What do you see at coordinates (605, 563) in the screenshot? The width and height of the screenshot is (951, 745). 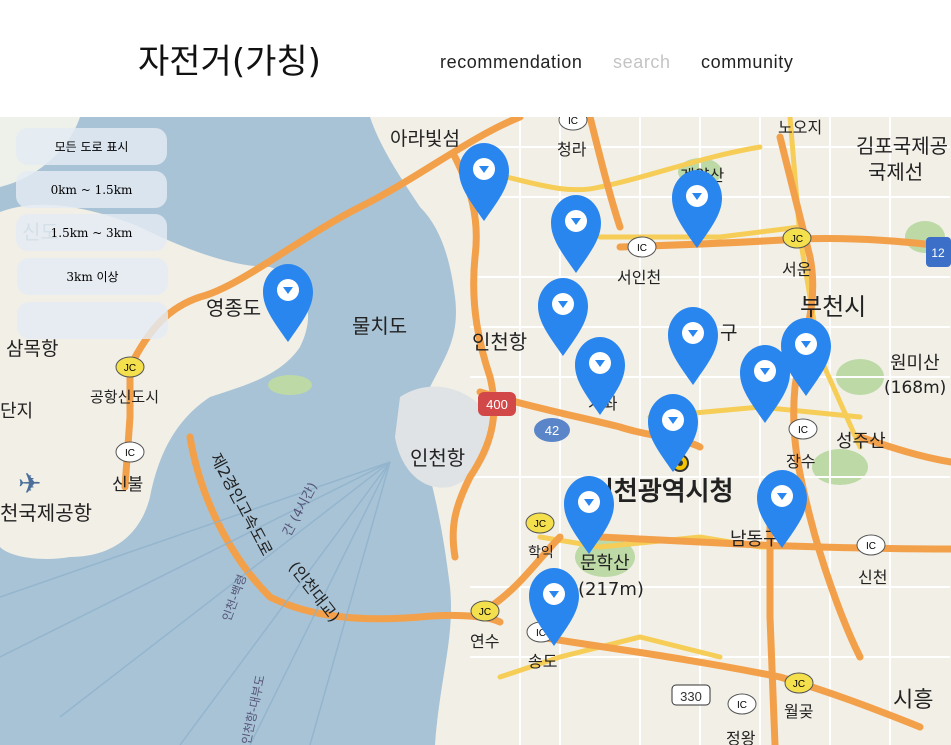 I see `label-munhaksan: 문학산` at bounding box center [605, 563].